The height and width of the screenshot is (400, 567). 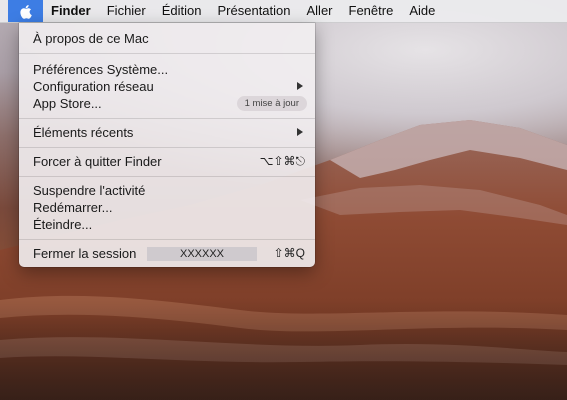 I want to click on menu-item-sleep: Suspendre l'activité, so click(x=167, y=190).